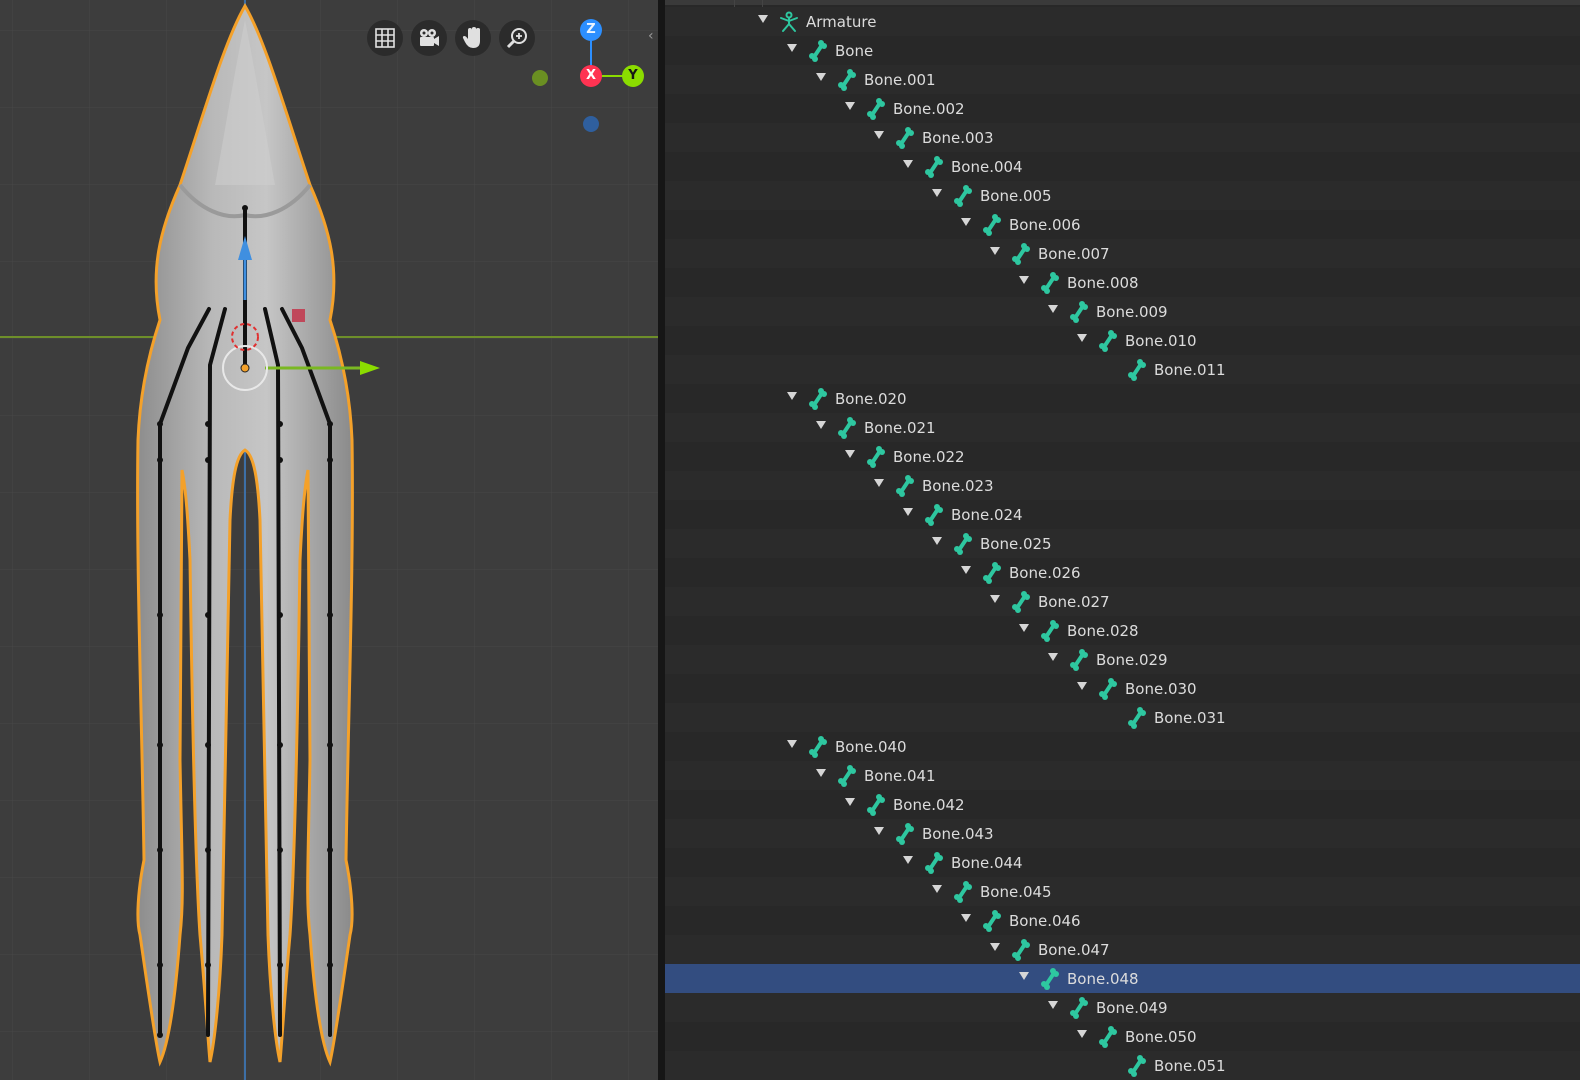 The image size is (1580, 1080). What do you see at coordinates (591, 76) in the screenshot?
I see `gizmo-x-axis: X` at bounding box center [591, 76].